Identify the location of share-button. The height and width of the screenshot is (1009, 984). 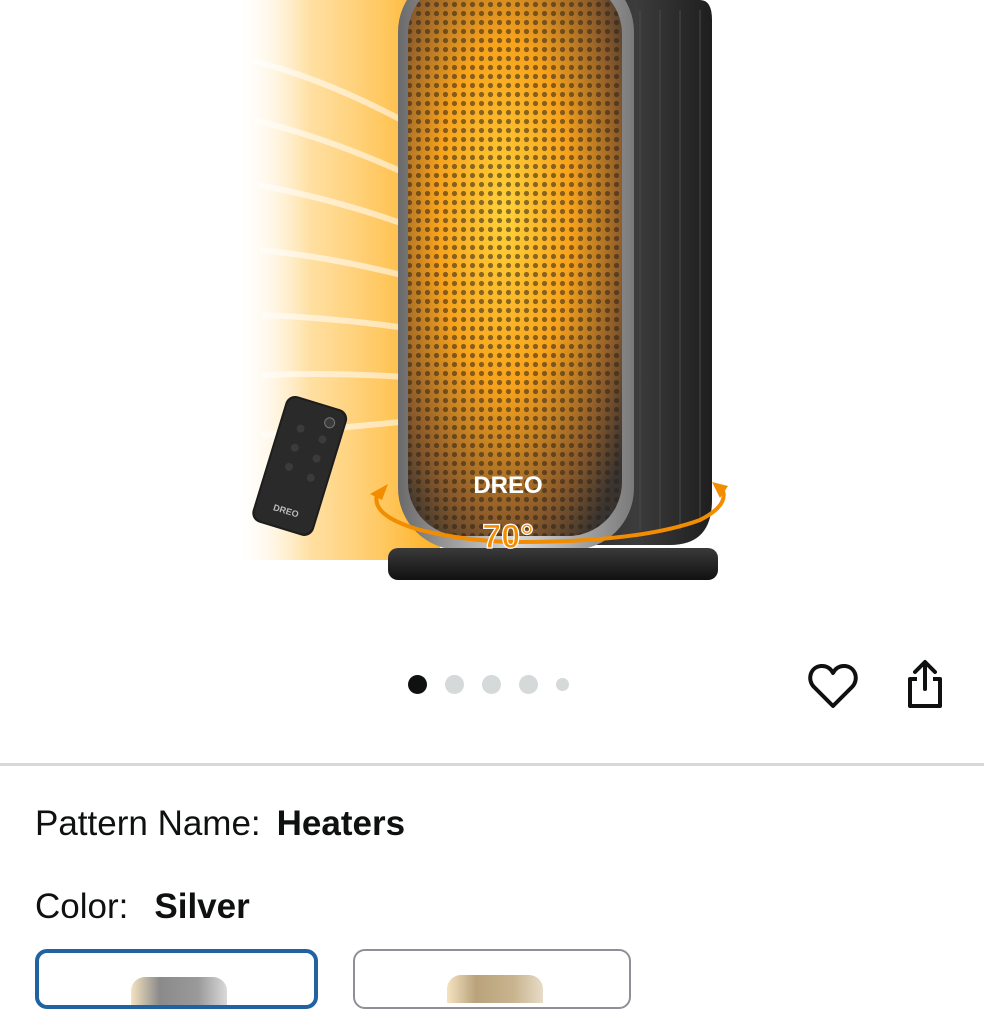
(925, 684).